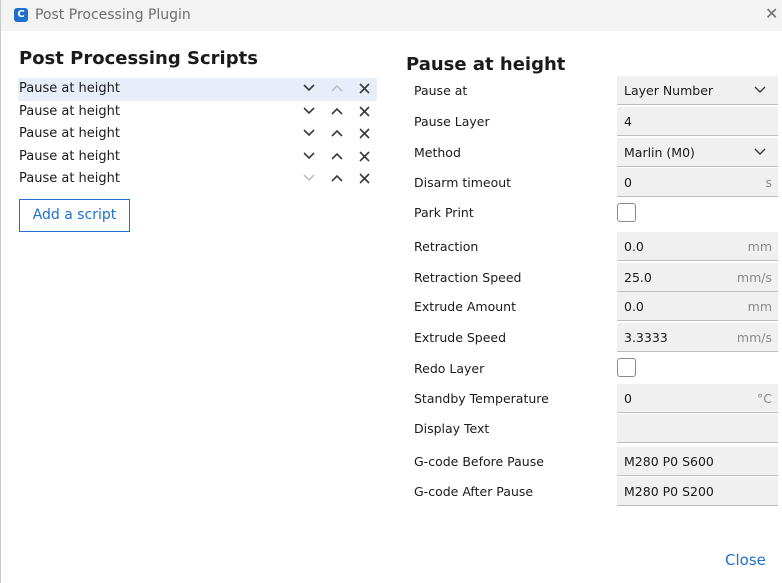  What do you see at coordinates (197, 89) in the screenshot?
I see `script-row-1: Pause at height` at bounding box center [197, 89].